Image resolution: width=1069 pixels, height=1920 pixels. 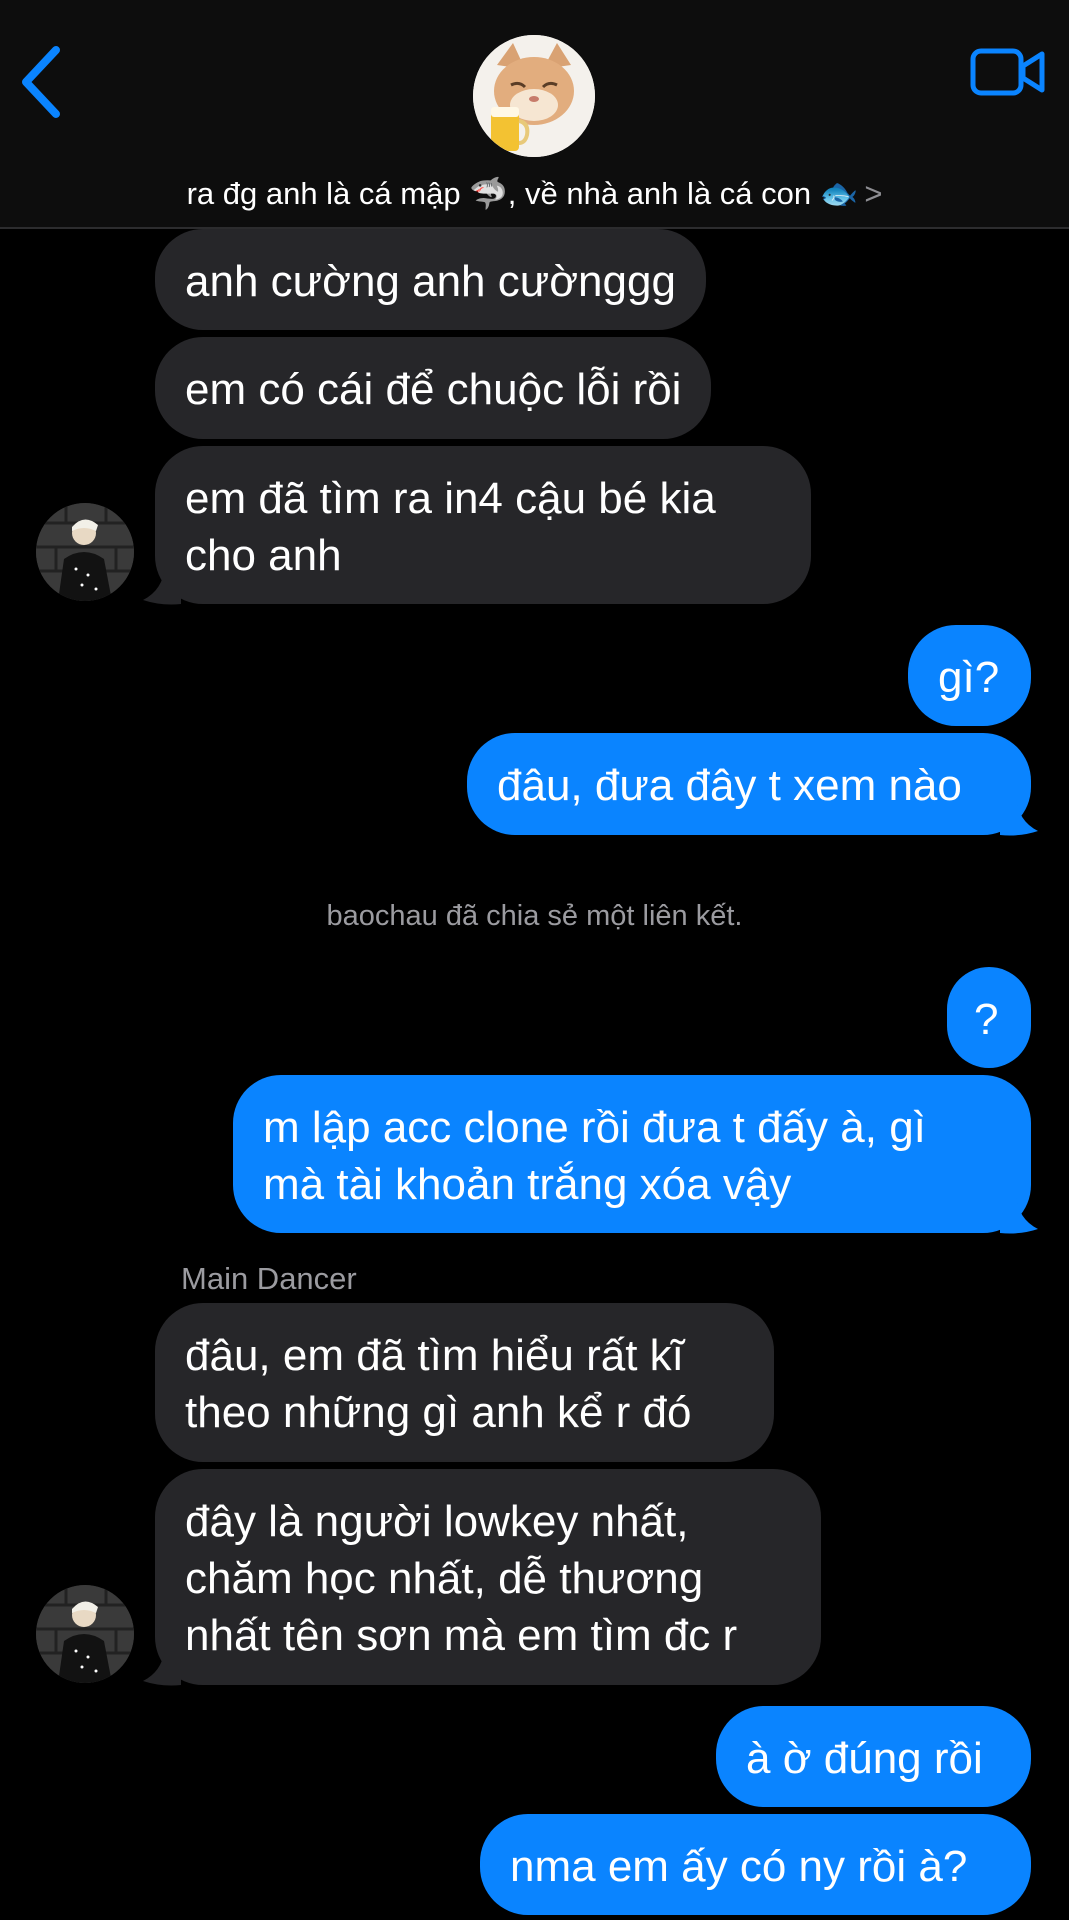 What do you see at coordinates (483, 525) in the screenshot?
I see `incoming-message: em đã tìm ra in4 cậu bé kia cho anh` at bounding box center [483, 525].